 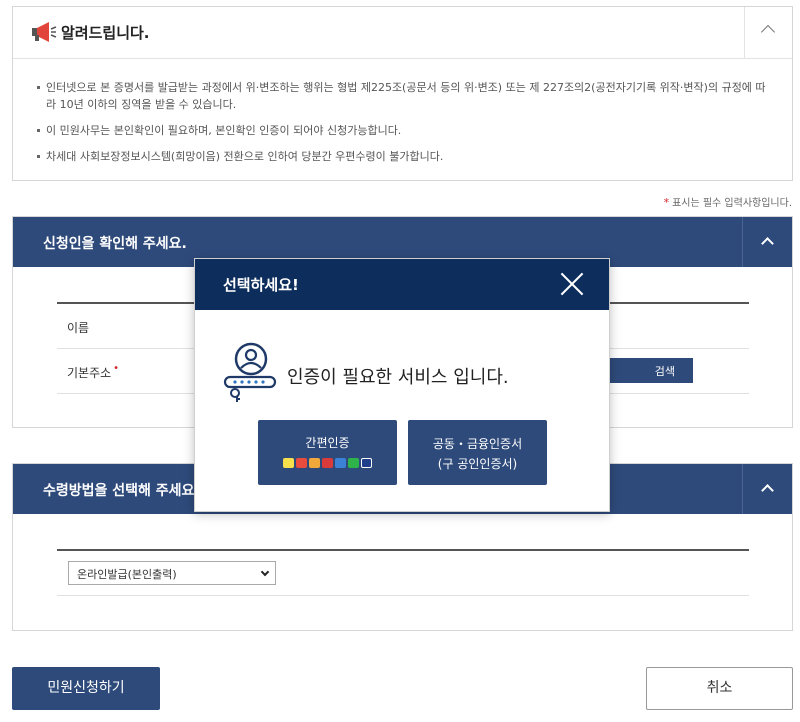 I want to click on certificate-auth-button: 공동・금융인증서 (구 공인인증서), so click(x=477, y=452).